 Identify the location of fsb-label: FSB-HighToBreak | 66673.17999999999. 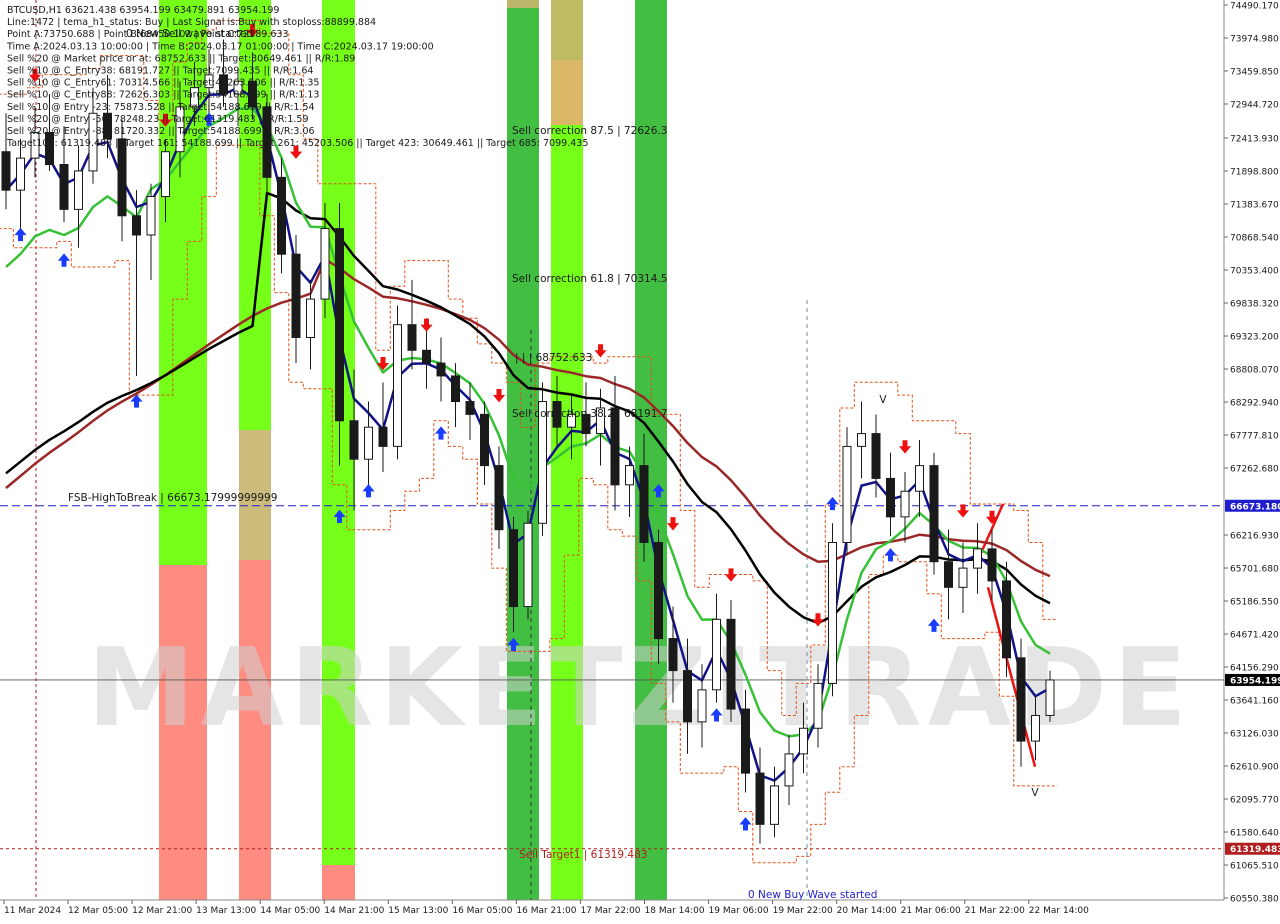
(172, 498).